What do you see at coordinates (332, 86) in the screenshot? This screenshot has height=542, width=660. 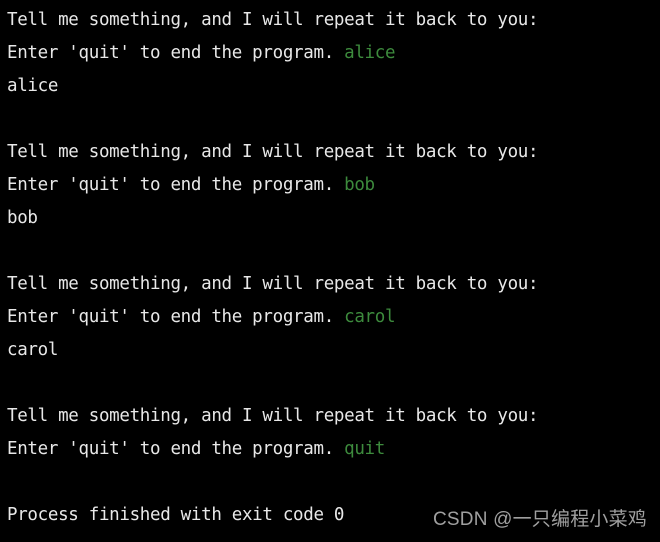 I see `console-echo-line: alice` at bounding box center [332, 86].